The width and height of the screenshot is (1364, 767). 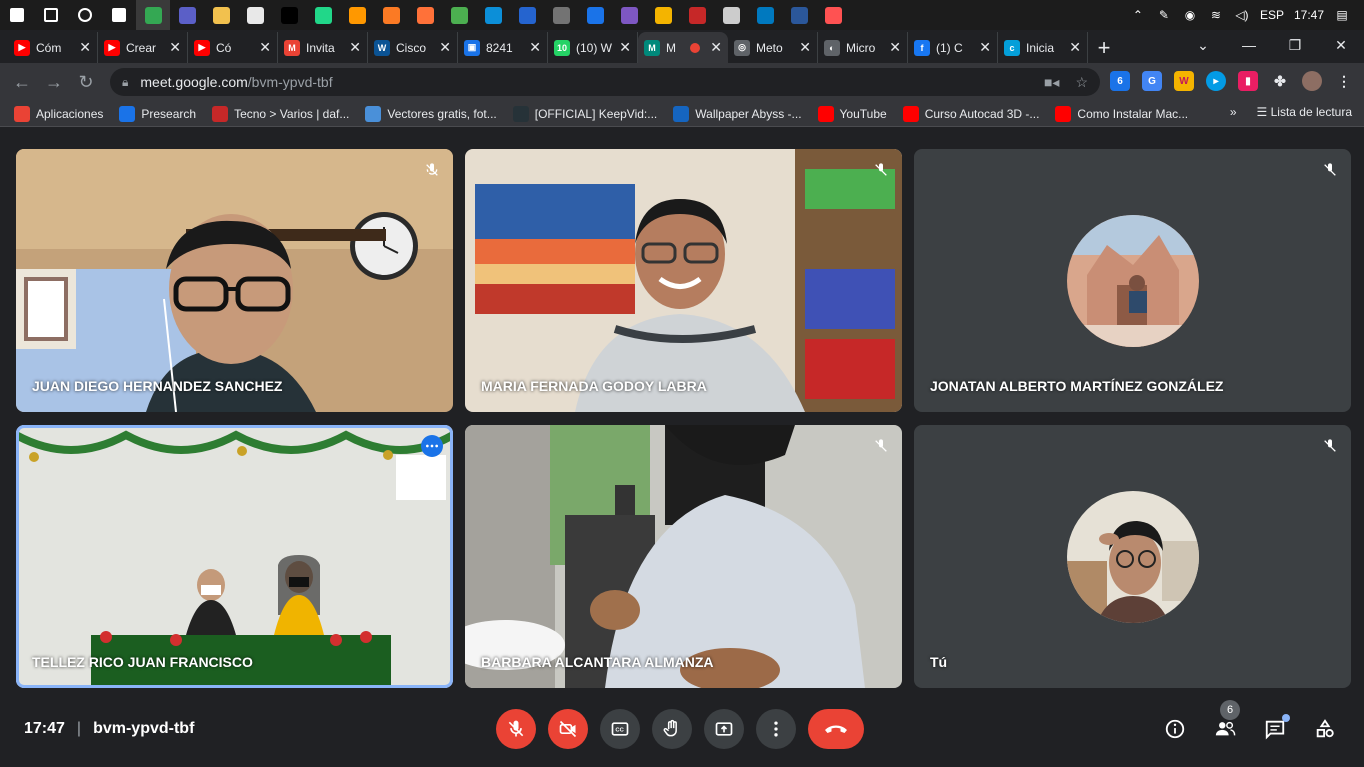 I want to click on extension-icon: ▮, so click(x=1248, y=81).